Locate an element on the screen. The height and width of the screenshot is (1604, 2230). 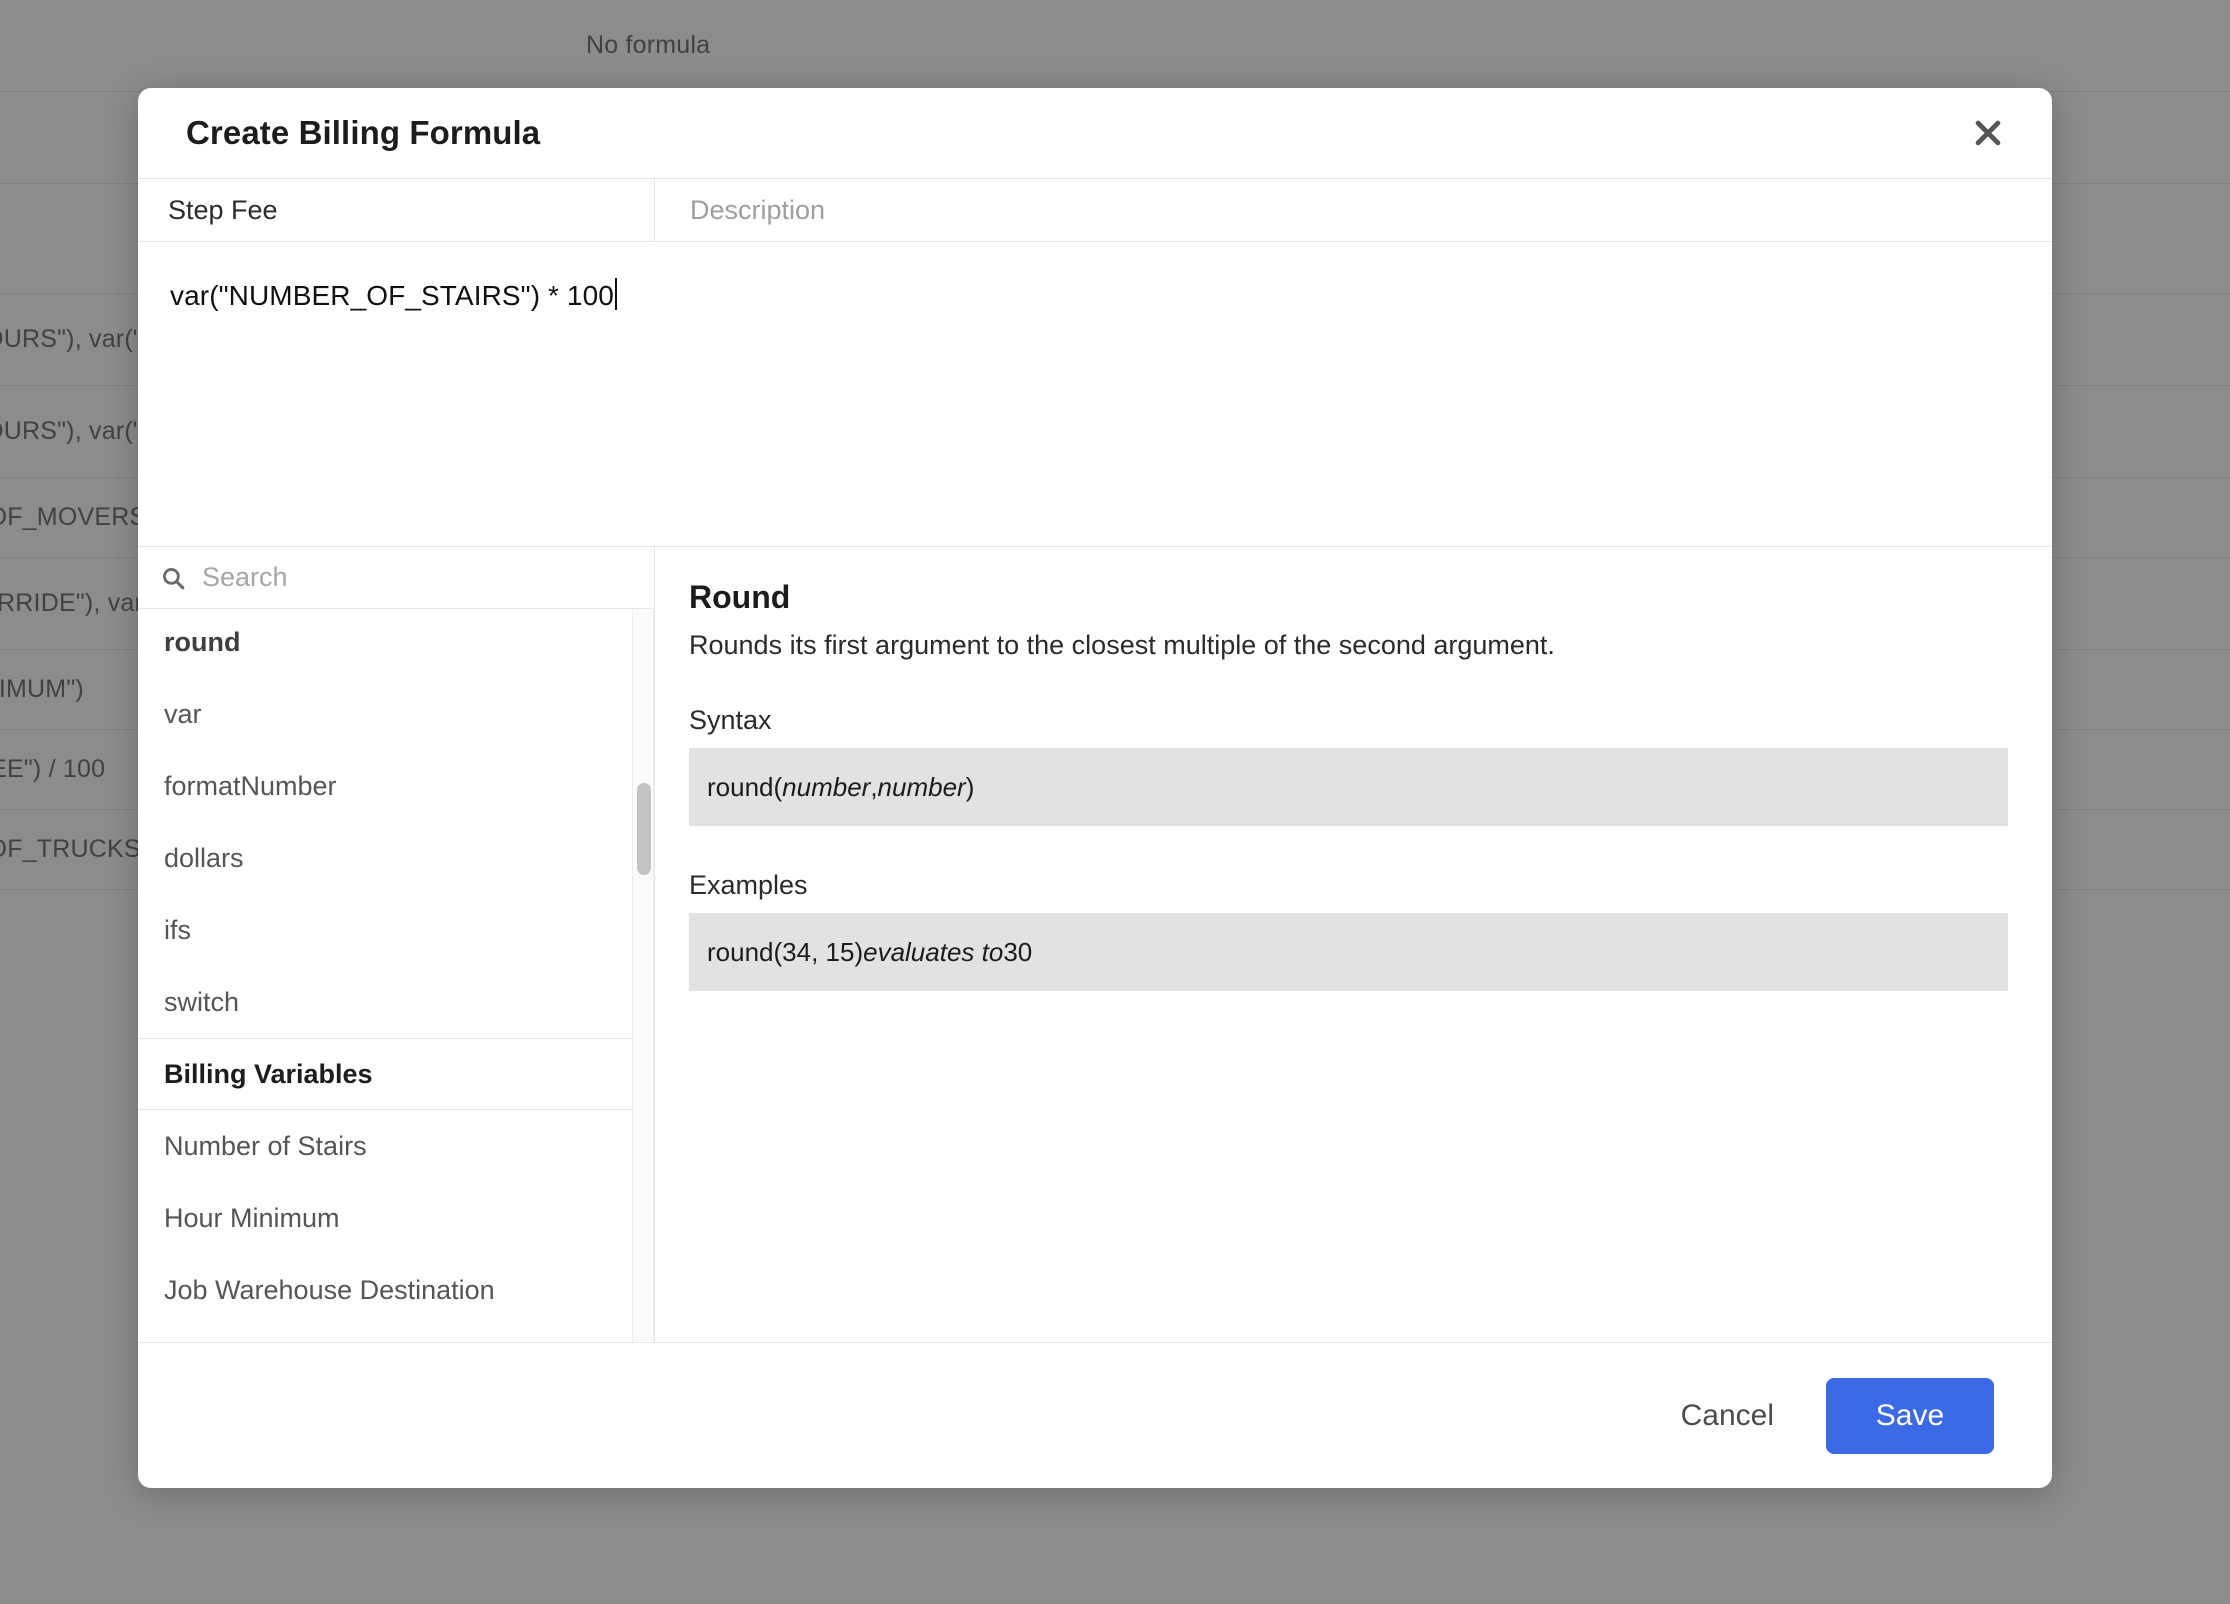
list-item-round: round is located at coordinates (385, 643).